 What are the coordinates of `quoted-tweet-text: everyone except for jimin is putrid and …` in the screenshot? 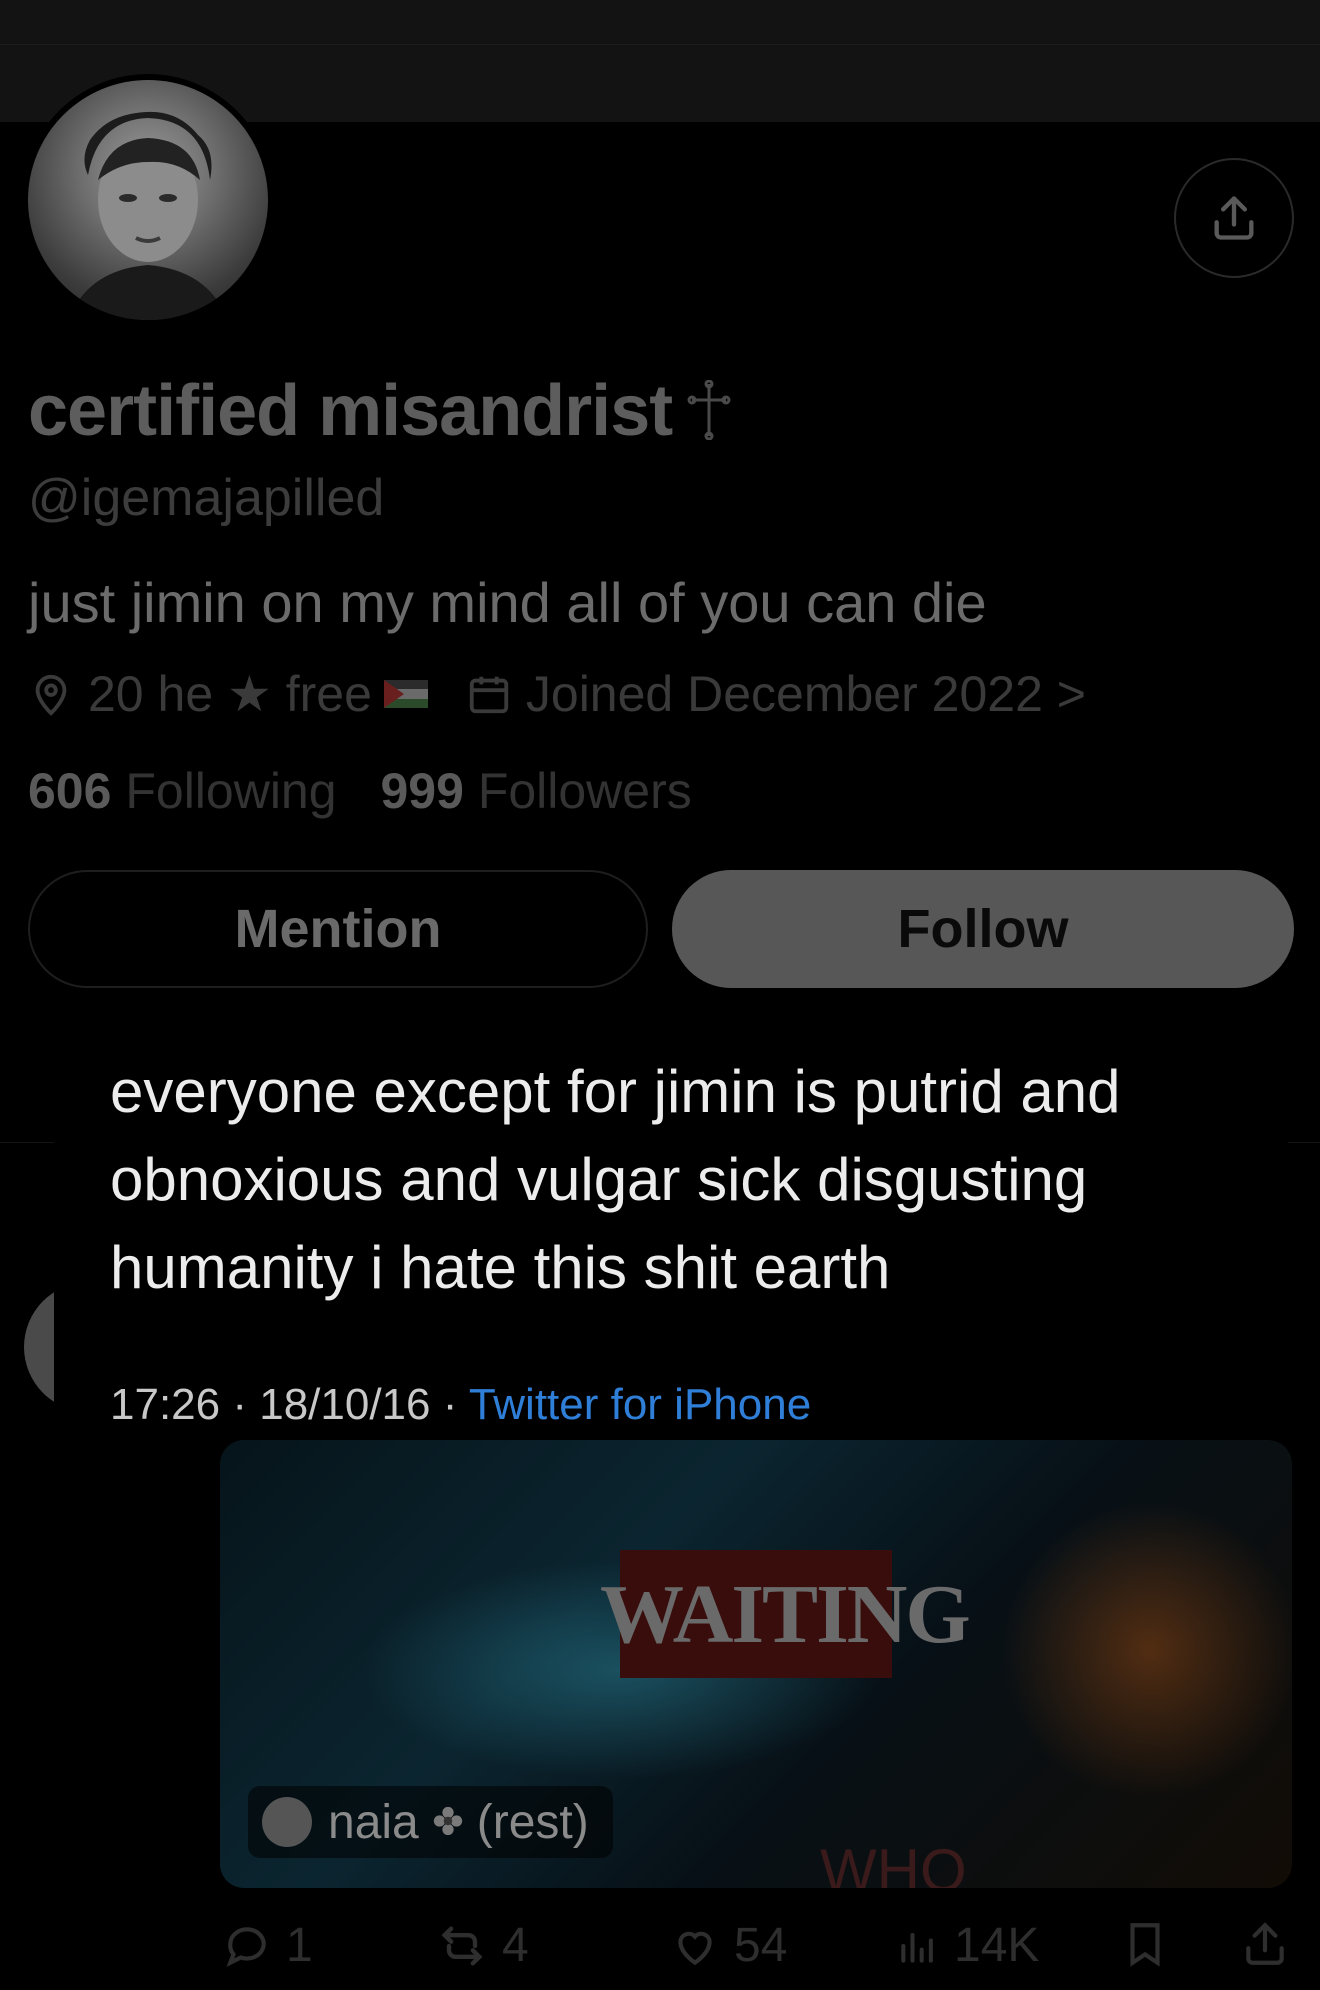 It's located at (615, 1179).